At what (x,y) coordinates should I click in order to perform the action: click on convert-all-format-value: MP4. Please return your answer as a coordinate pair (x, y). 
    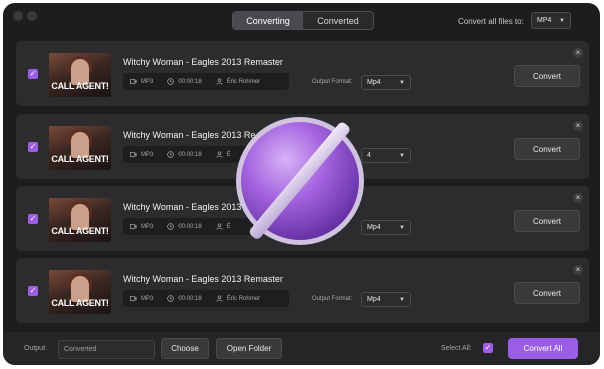
    Looking at the image, I should click on (544, 20).